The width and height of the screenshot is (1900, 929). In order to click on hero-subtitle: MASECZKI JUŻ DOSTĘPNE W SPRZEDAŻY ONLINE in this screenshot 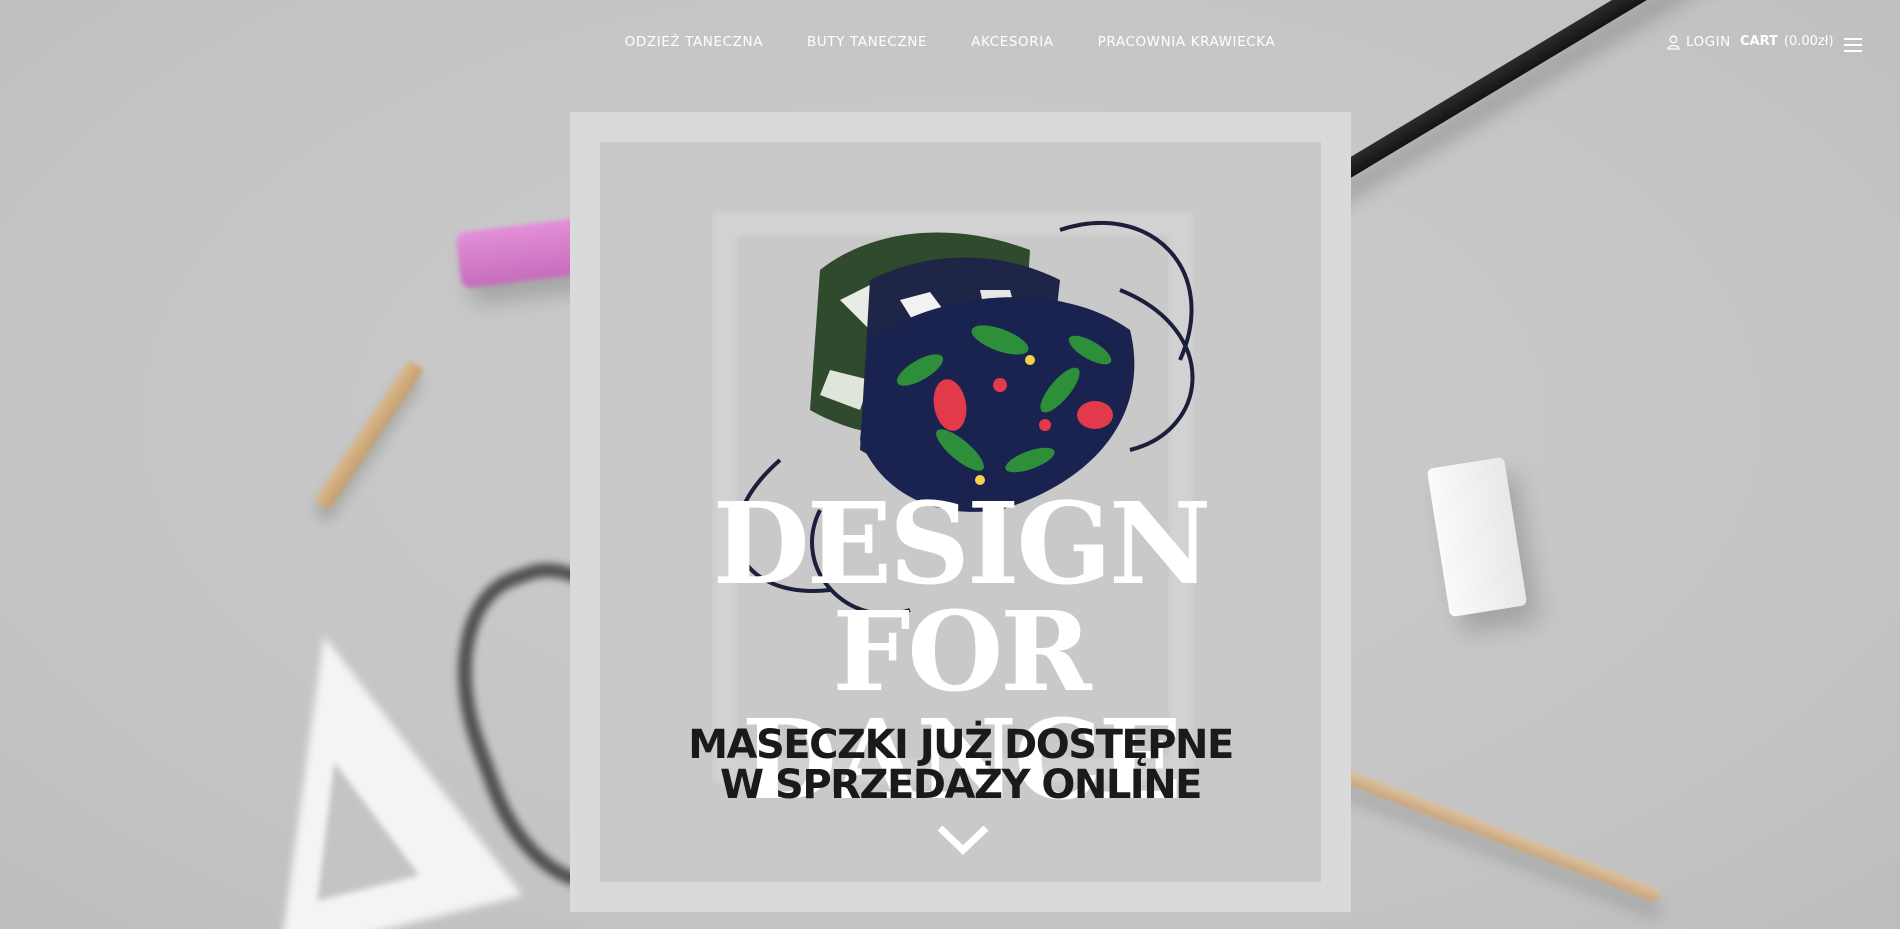, I will do `click(960, 765)`.